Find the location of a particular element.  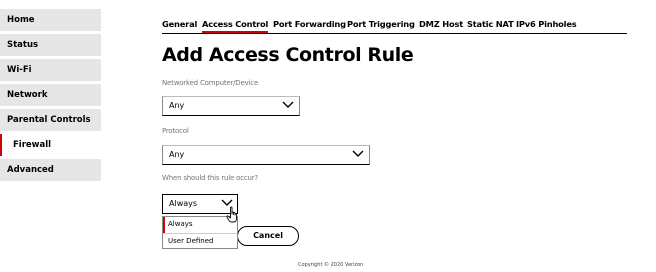

sidebar-item-network: Network is located at coordinates (50, 95).